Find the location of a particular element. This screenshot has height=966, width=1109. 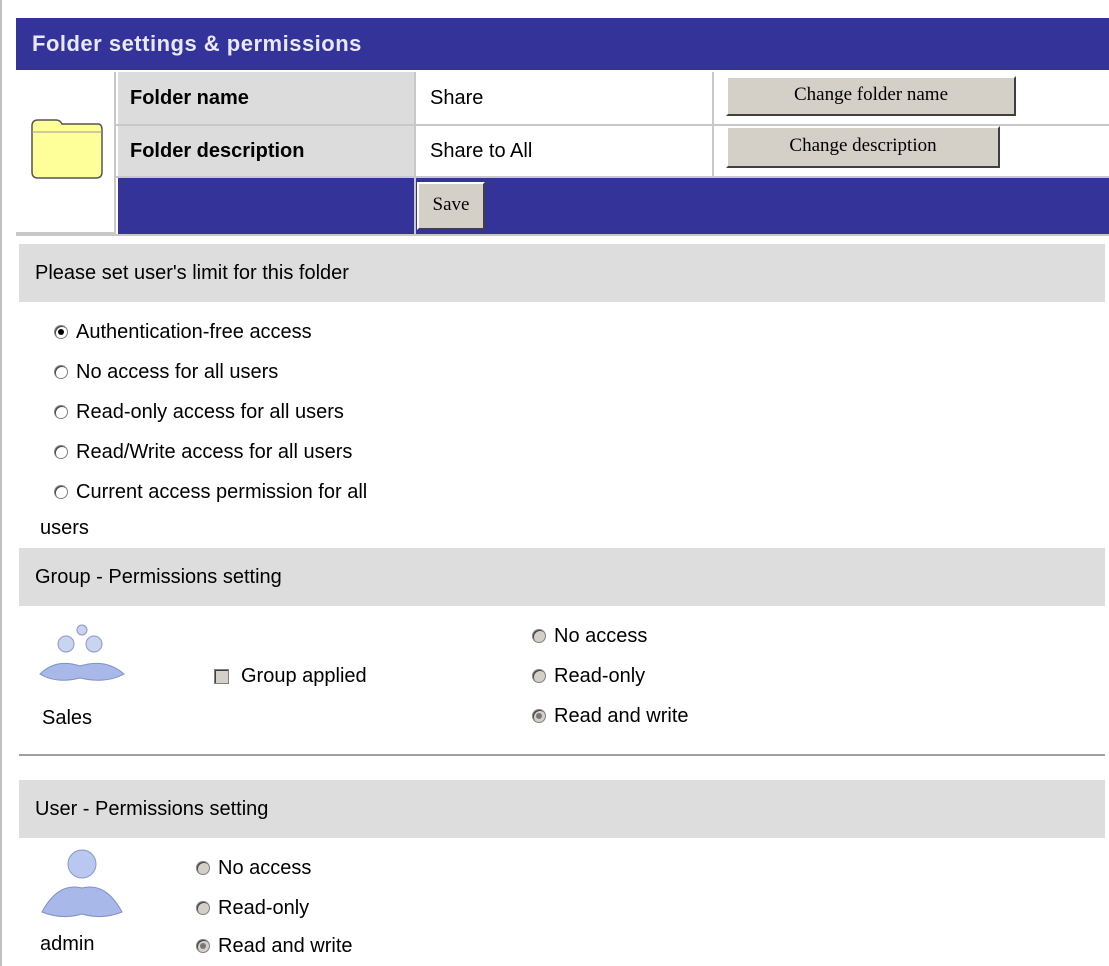

group-permission-option: No access is located at coordinates (589, 636).